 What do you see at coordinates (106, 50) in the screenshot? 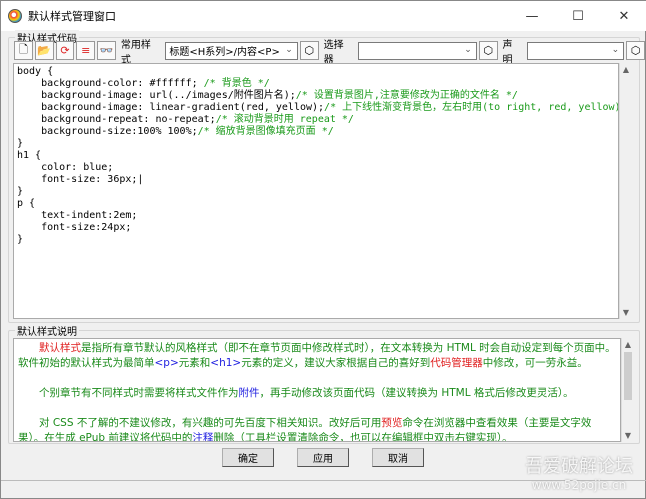
I see `preview-icon: 👓` at bounding box center [106, 50].